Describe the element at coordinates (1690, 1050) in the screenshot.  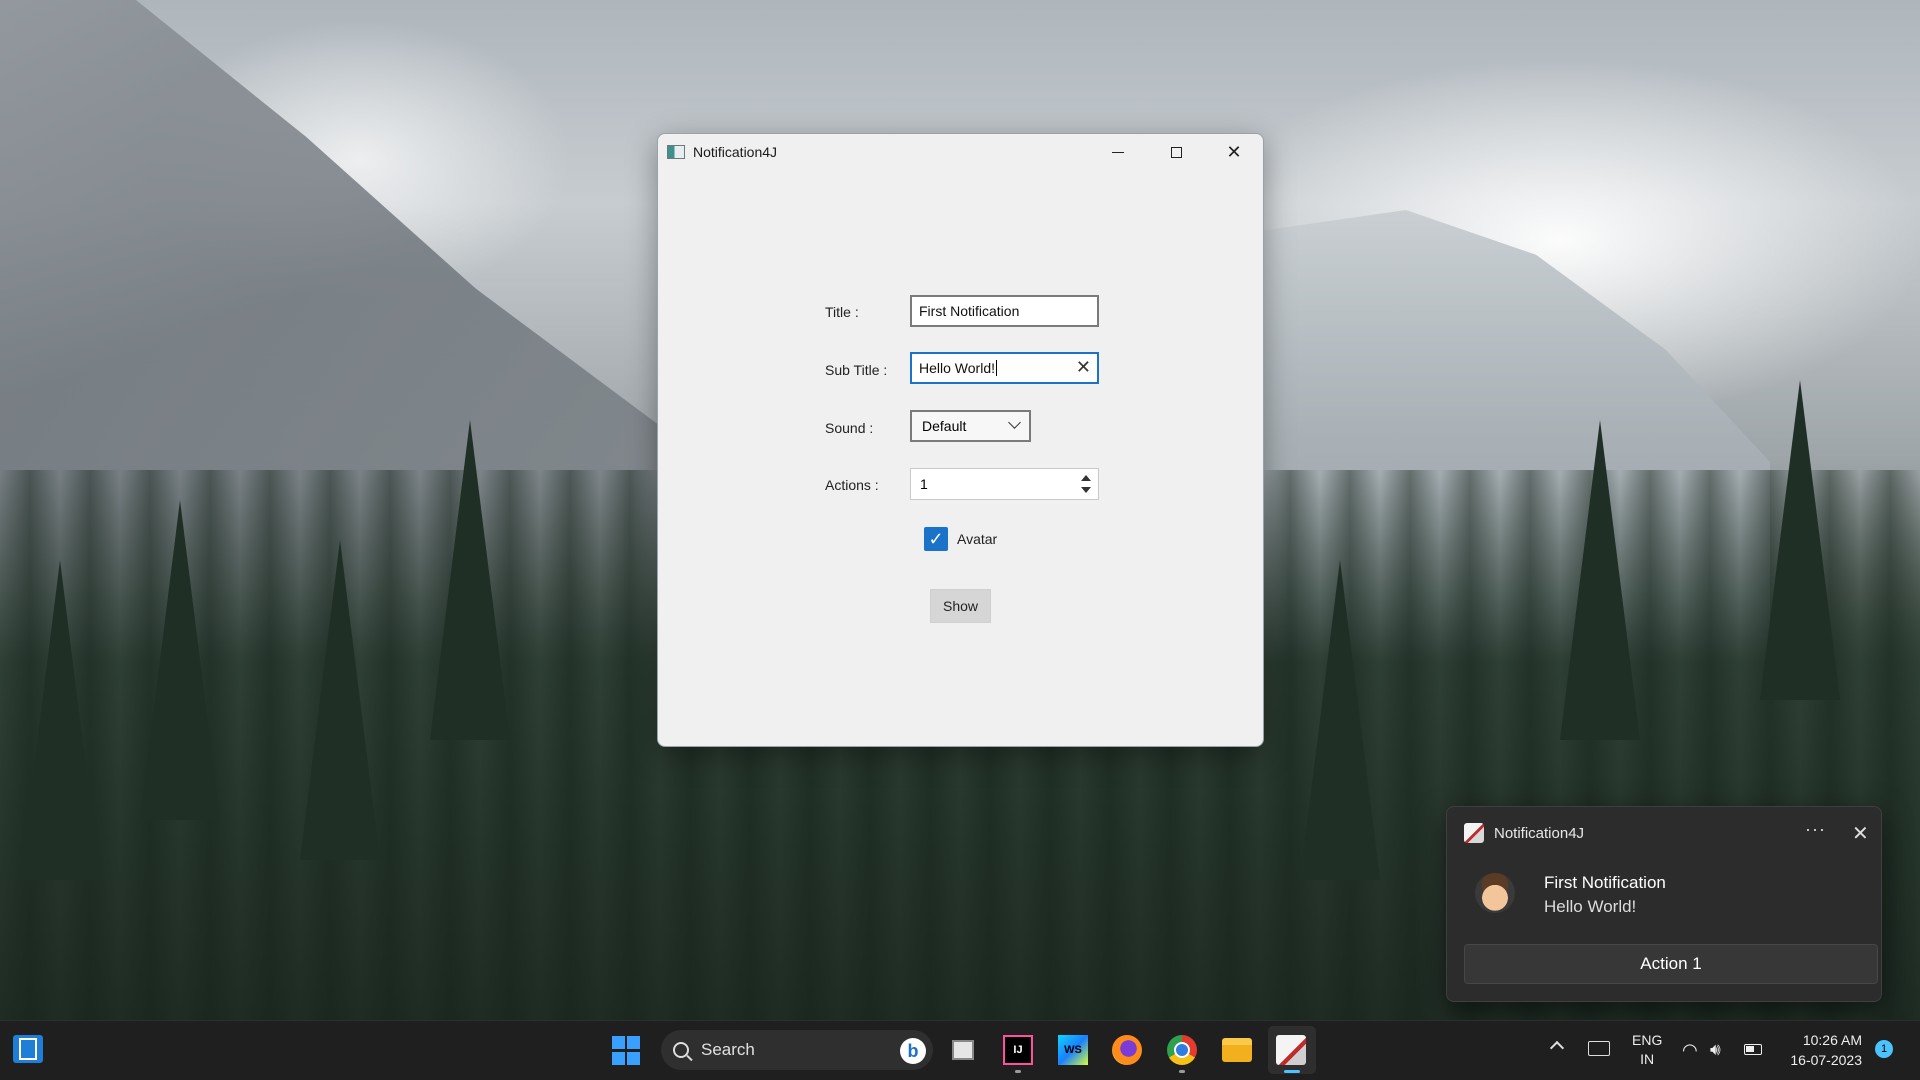
I see `wifi-icon: ◠` at that location.